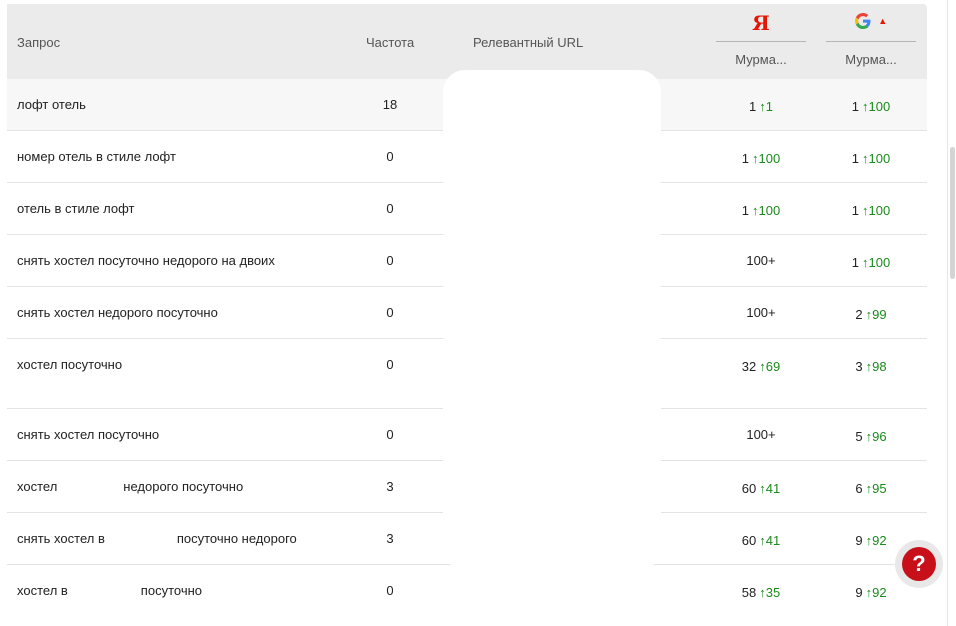  Describe the element at coordinates (528, 42) in the screenshot. I see `column-header-url: Релевантный URL` at that location.